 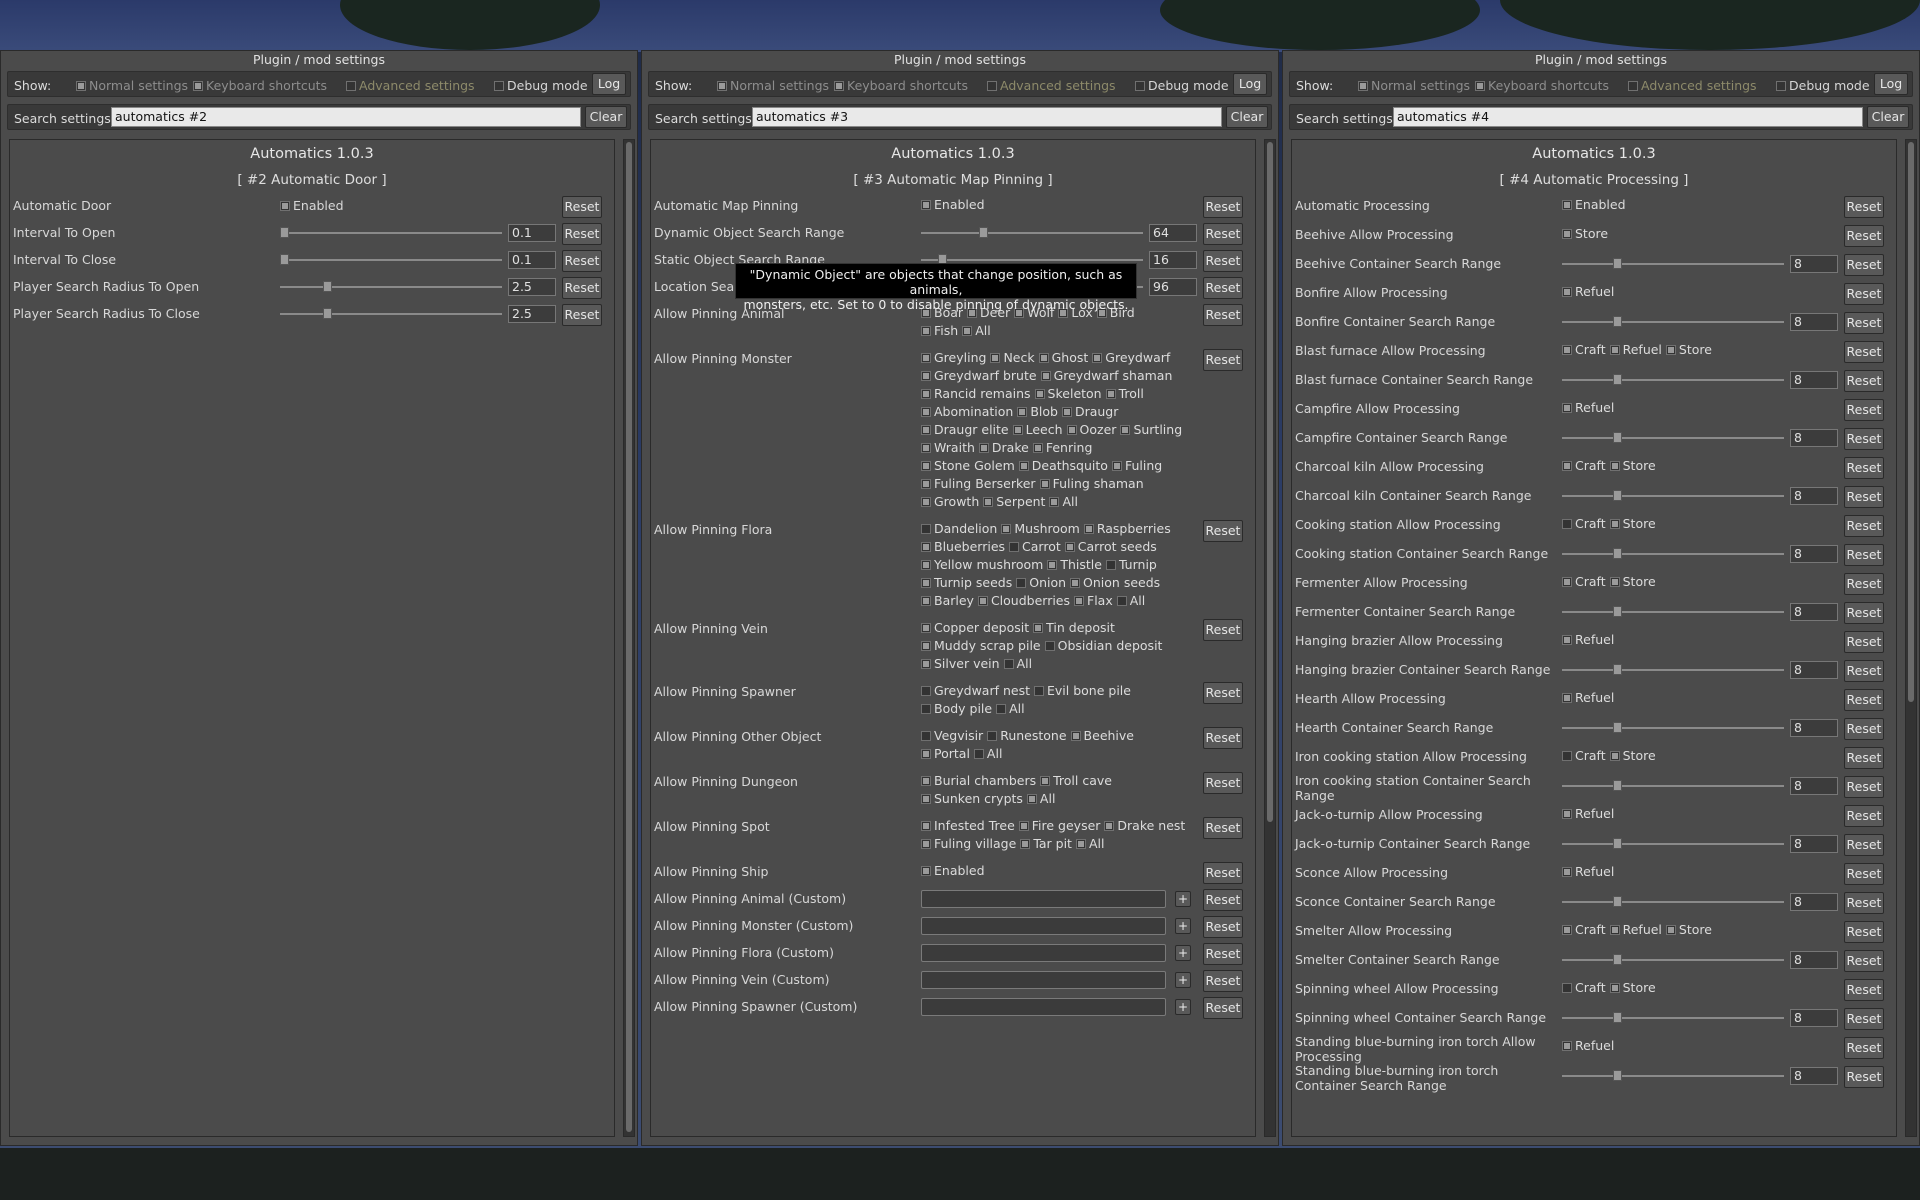 What do you see at coordinates (773, 85) in the screenshot?
I see `show-option-toggle: Normal settings` at bounding box center [773, 85].